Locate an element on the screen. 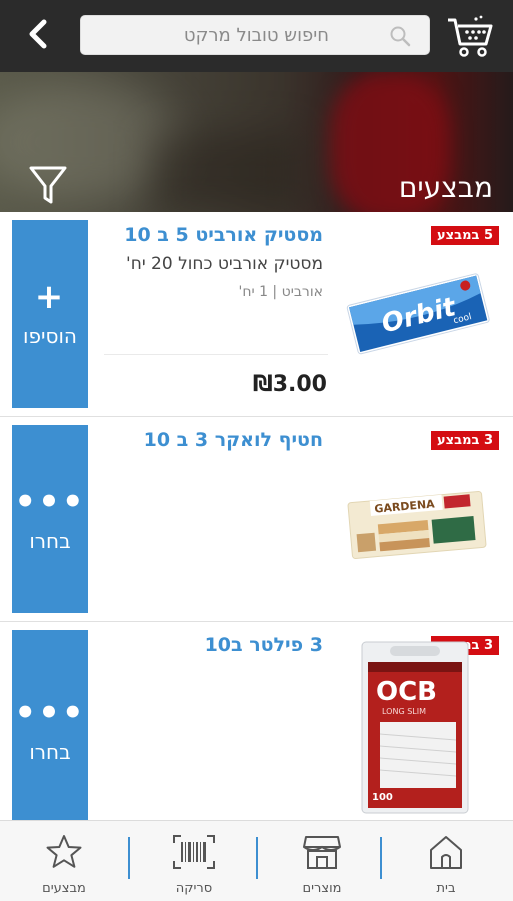  divider is located at coordinates (216, 354).